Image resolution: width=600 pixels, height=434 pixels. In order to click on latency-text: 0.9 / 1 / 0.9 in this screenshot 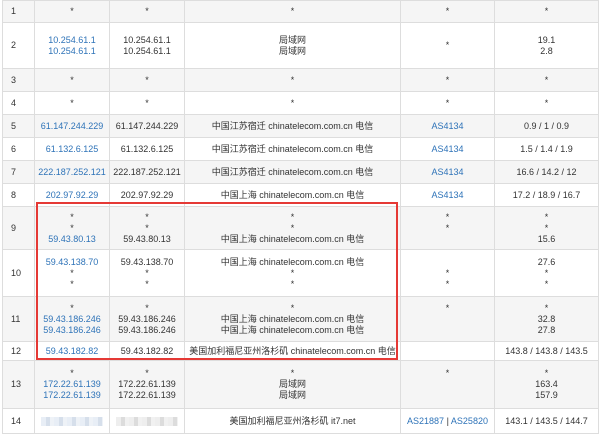, I will do `click(546, 125)`.